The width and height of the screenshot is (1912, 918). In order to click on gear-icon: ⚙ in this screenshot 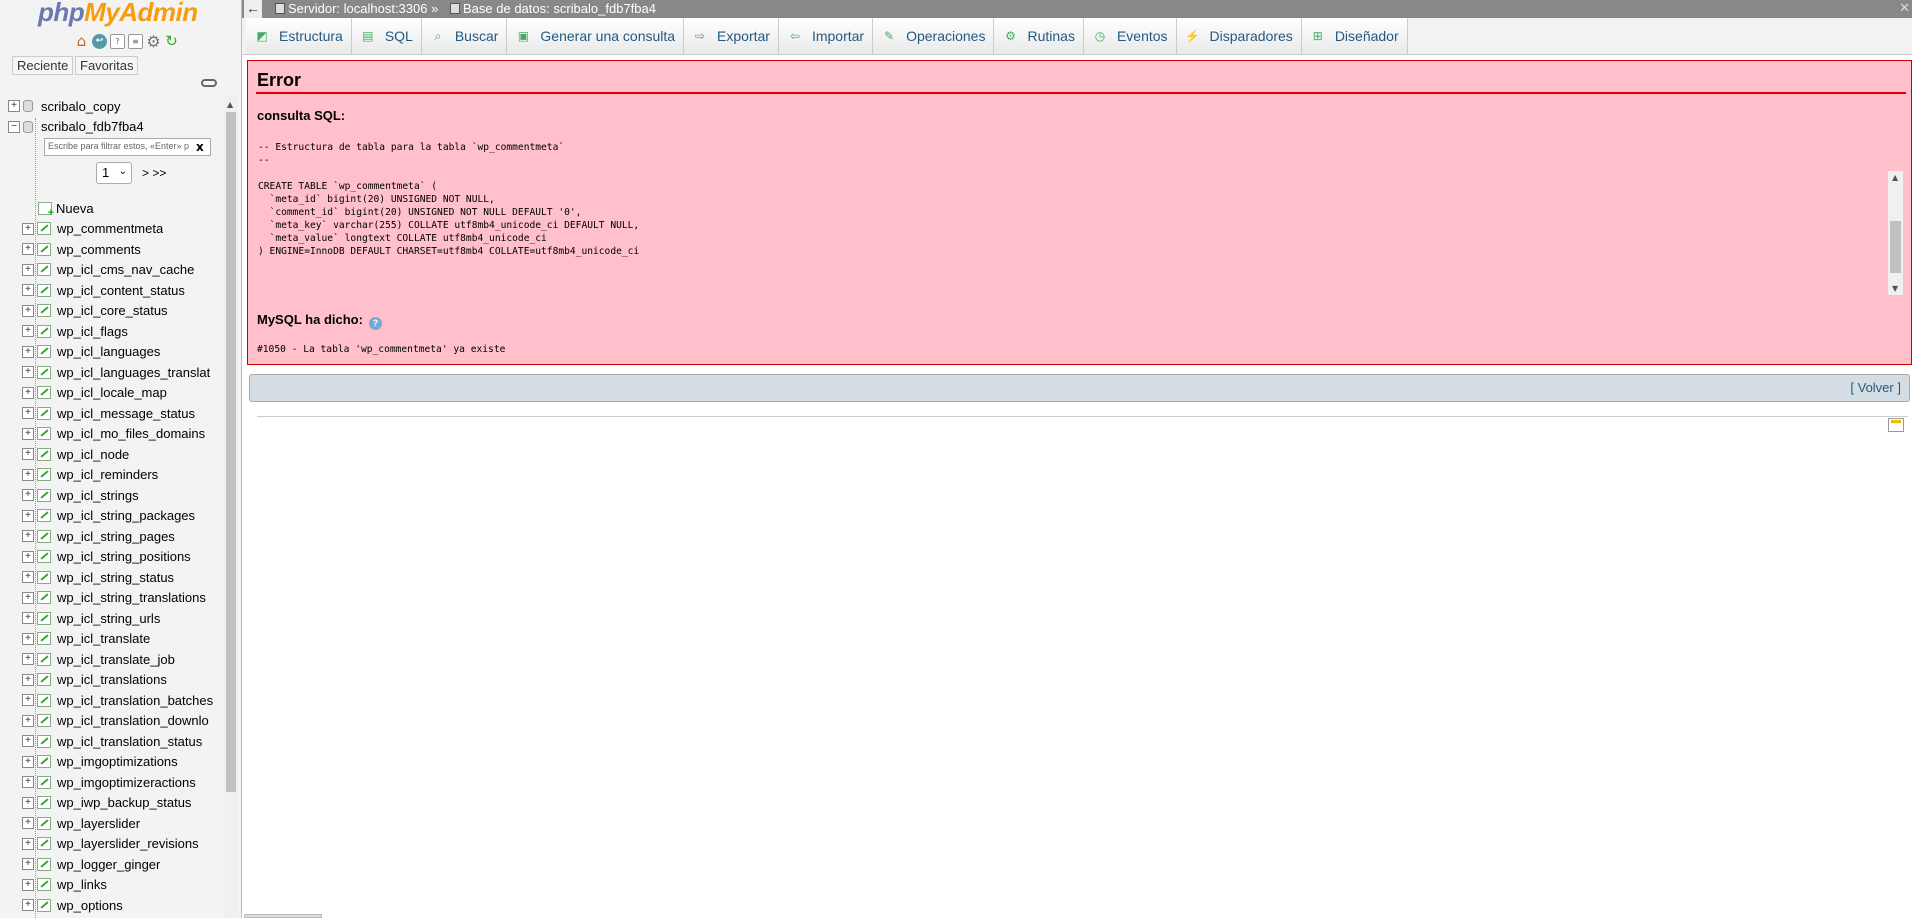, I will do `click(153, 41)`.